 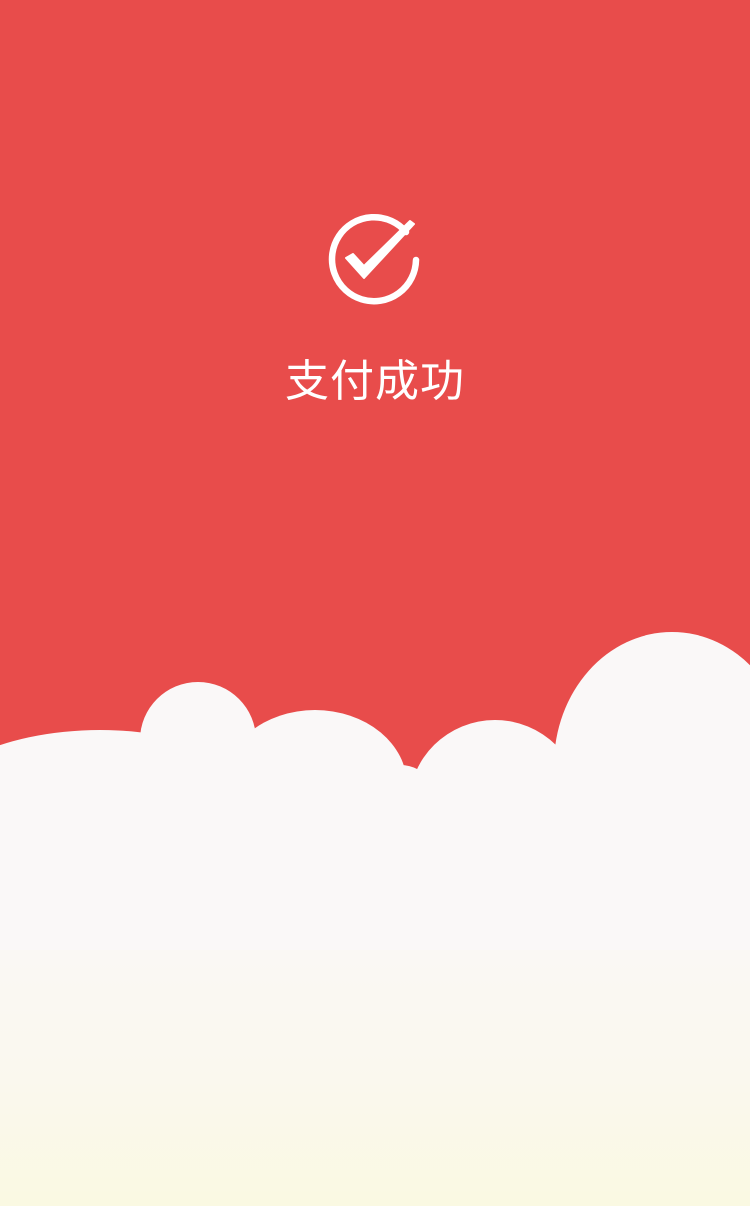 I want to click on payment-success-message: 支付成功, so click(x=375, y=381).